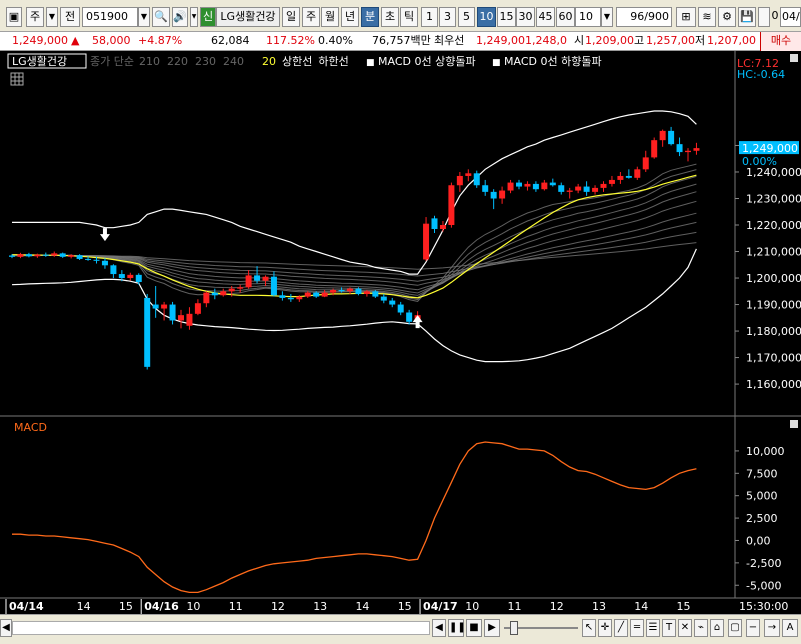  What do you see at coordinates (747, 17) in the screenshot?
I see `save-icon: 💾` at bounding box center [747, 17].